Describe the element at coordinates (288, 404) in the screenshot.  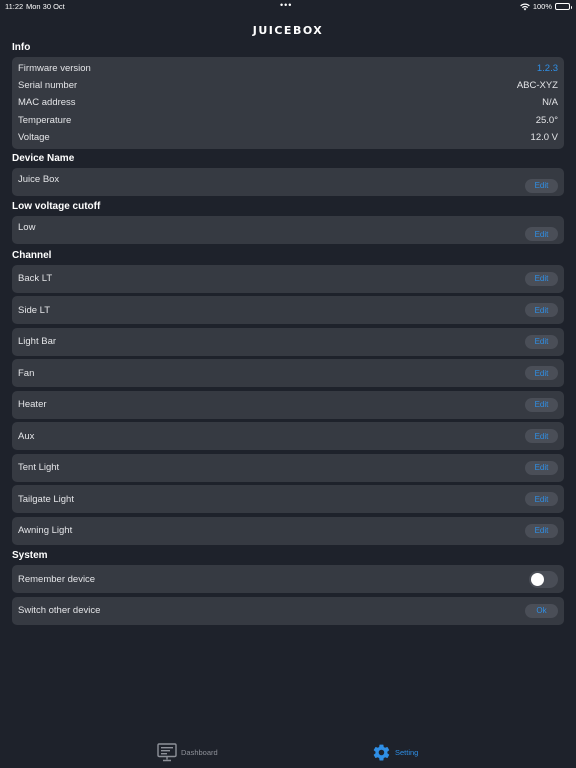
I see `channel-row-heater: Heater Edit` at that location.